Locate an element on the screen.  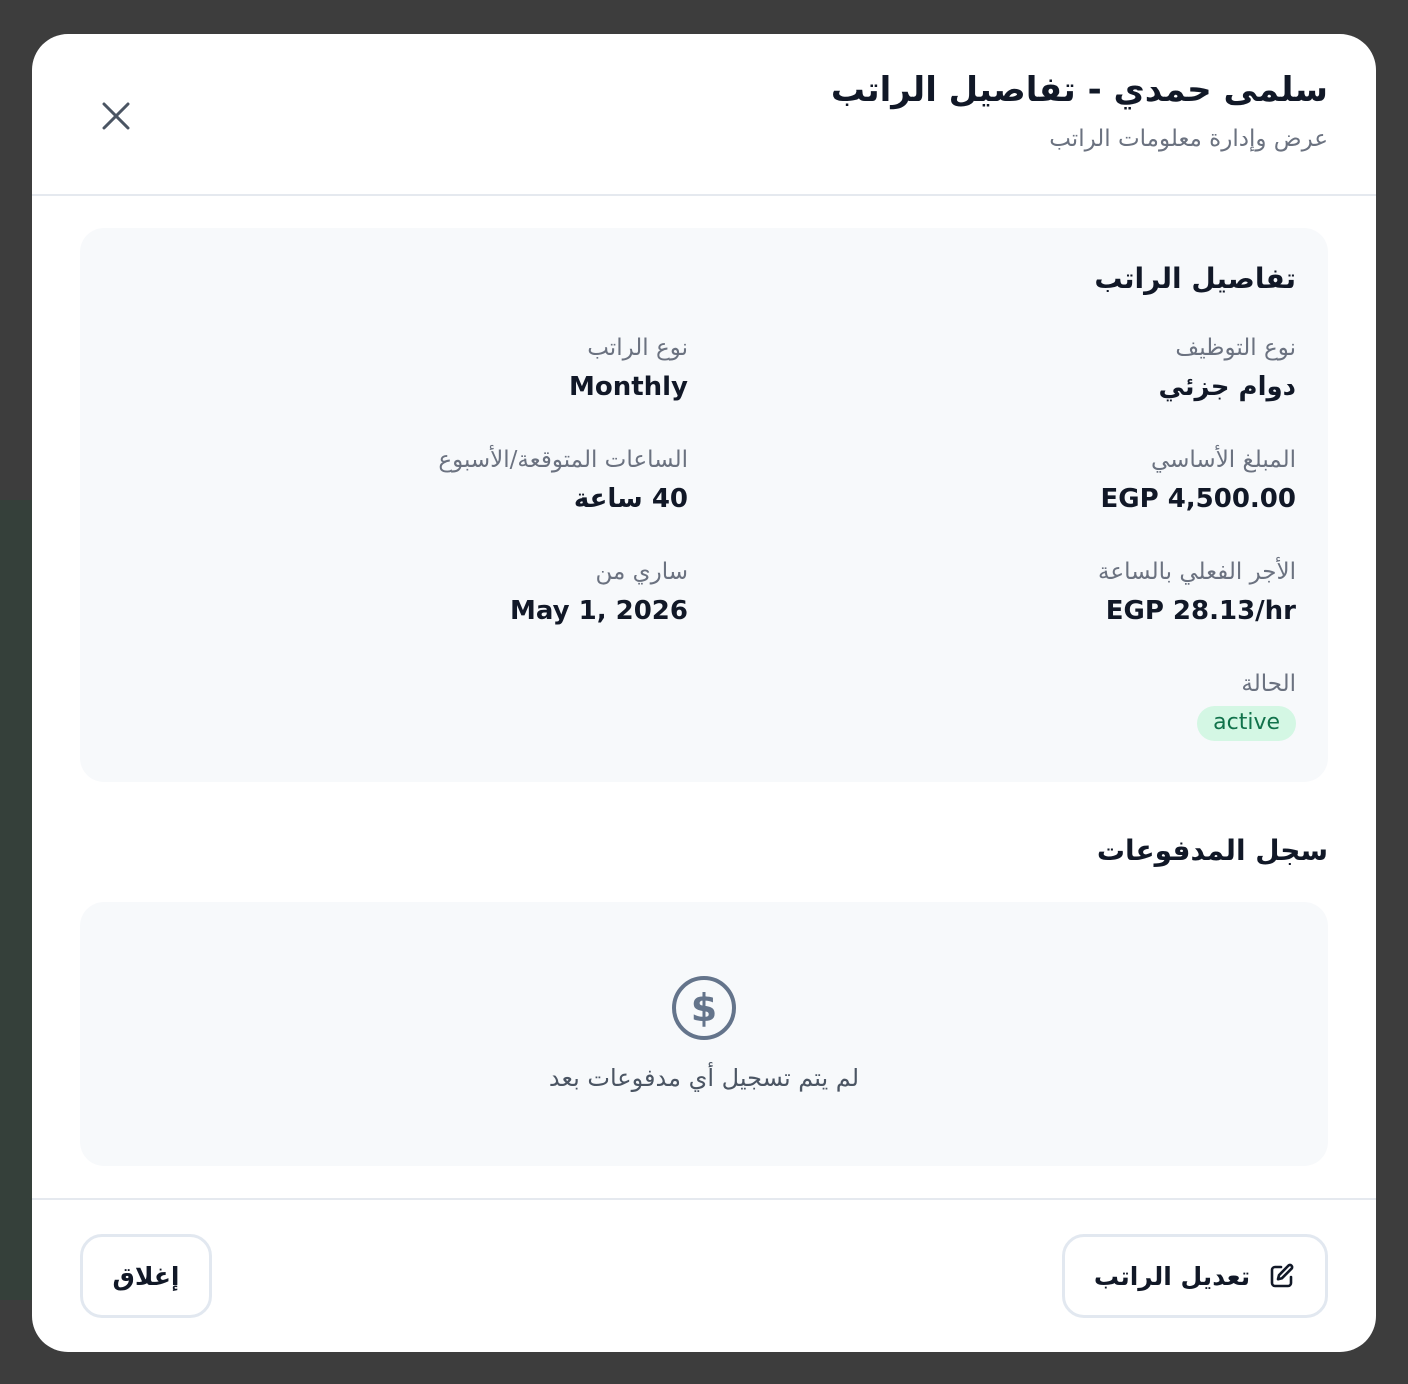
close-modal-label: إغلاق is located at coordinates (146, 1276).